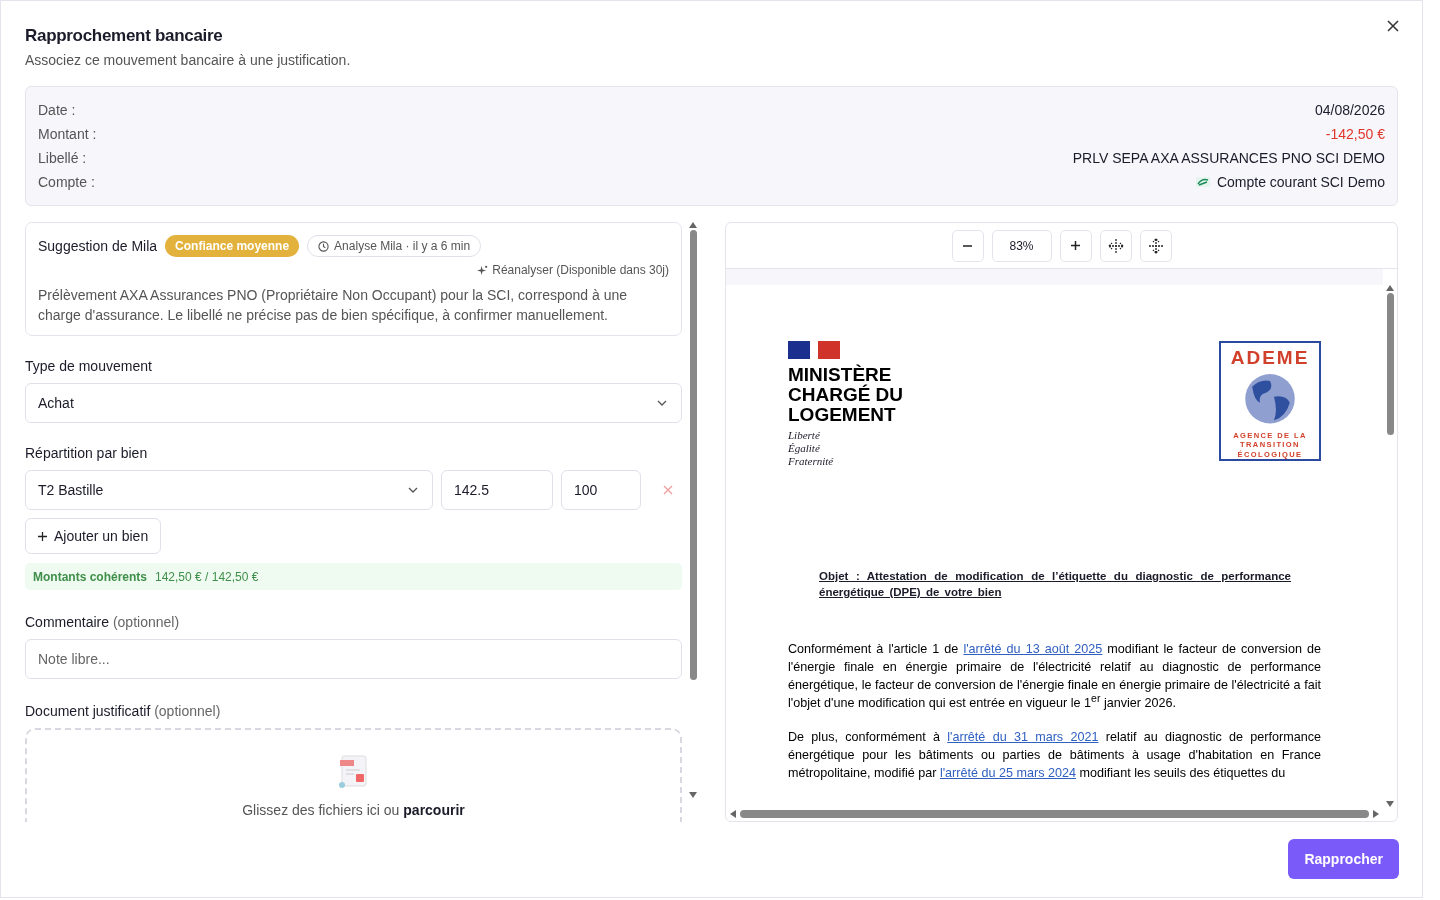 The width and height of the screenshot is (1440, 900). Describe the element at coordinates (1008, 773) in the screenshot. I see `document-link: l'arrêté du 25 mars 2024` at that location.